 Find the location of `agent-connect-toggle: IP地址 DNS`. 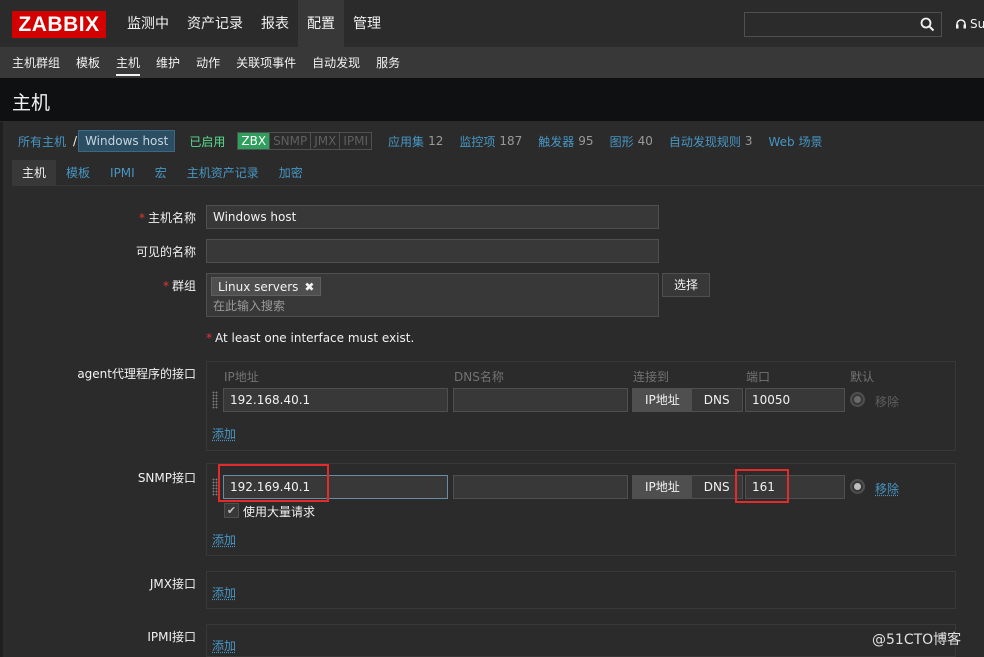

agent-connect-toggle: IP地址 DNS is located at coordinates (687, 400).